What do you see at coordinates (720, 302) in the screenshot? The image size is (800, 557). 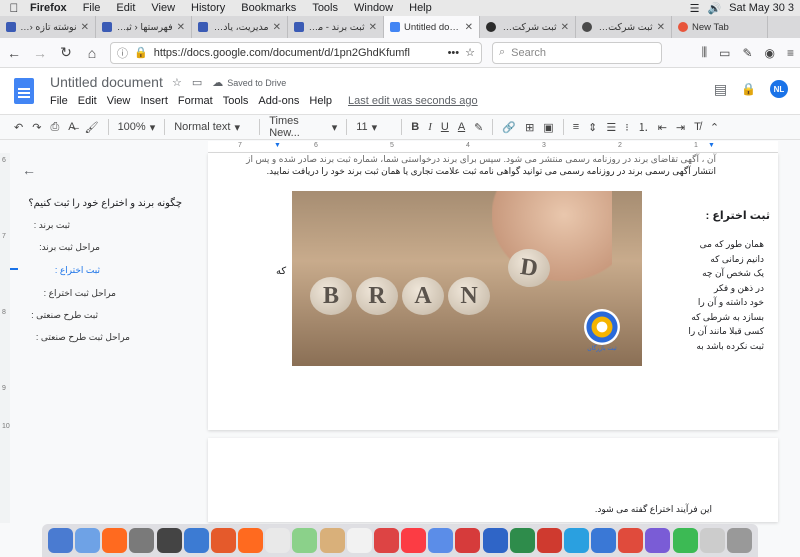 I see `paragraph-line: خود داشته و آن را` at bounding box center [720, 302].